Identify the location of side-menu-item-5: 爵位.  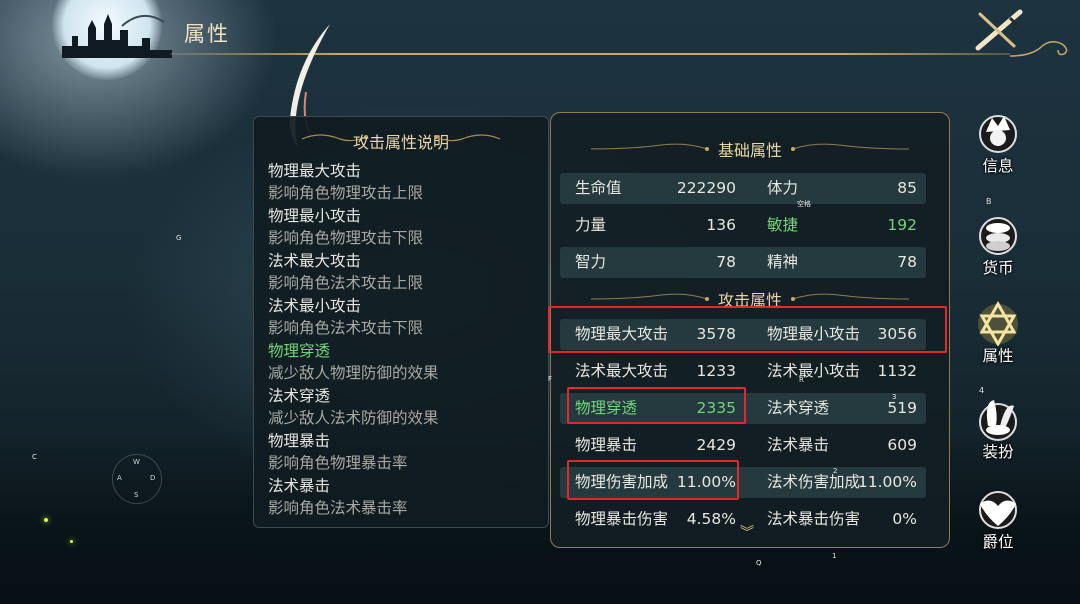
(998, 524).